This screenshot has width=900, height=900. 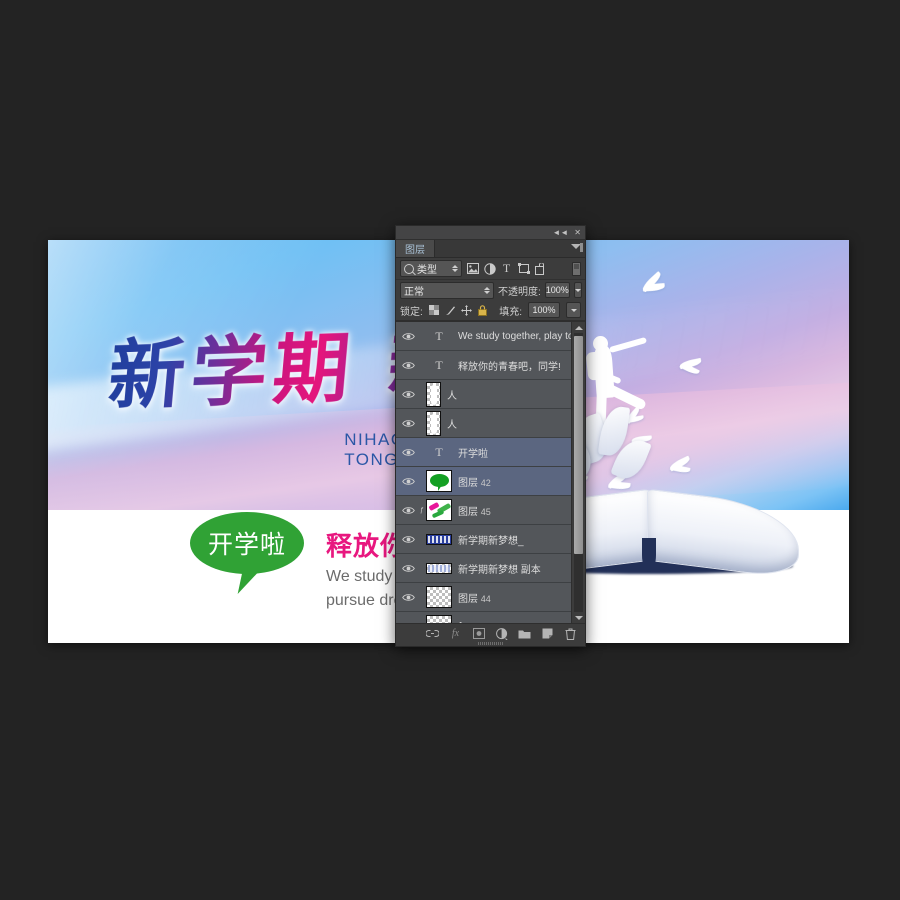 I want to click on lock-image-pixels-icon, so click(x=450, y=310).